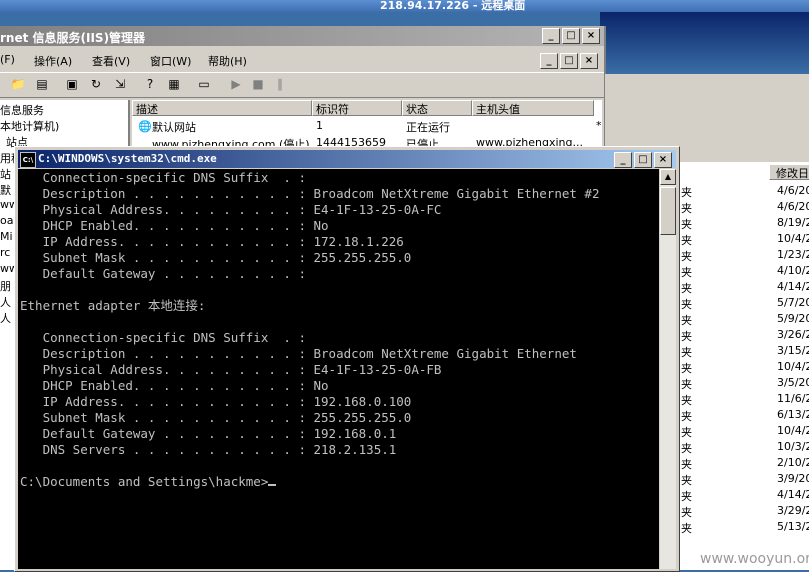 This screenshot has height=572, width=809. Describe the element at coordinates (793, 526) in the screenshot. I see `explorer-item-date: 5/13/2` at that location.